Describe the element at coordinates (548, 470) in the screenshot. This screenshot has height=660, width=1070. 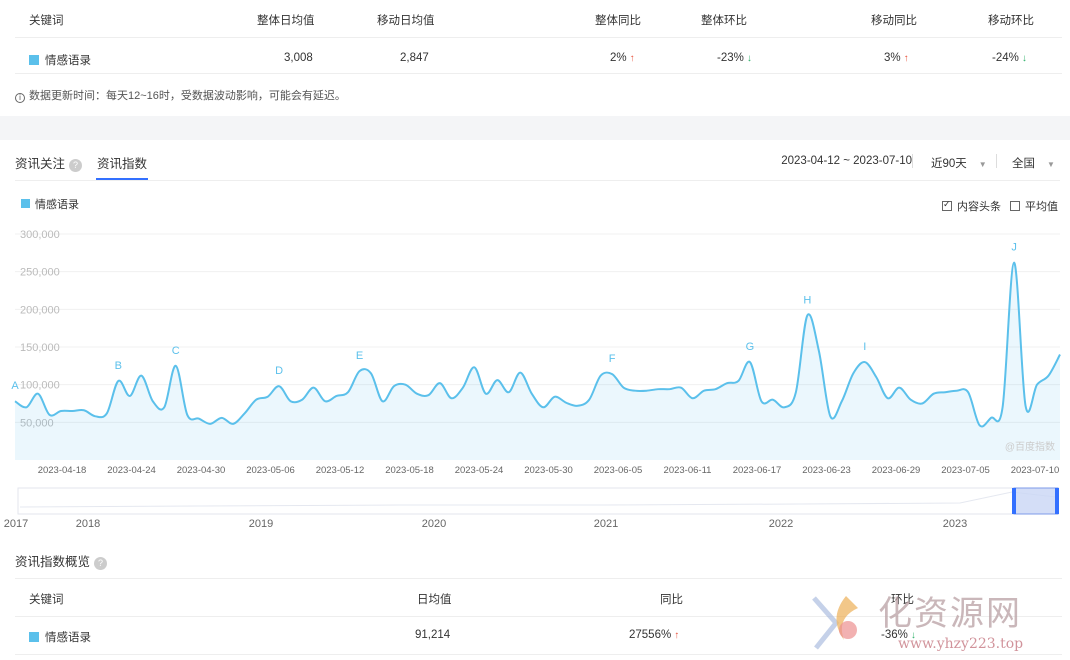
I see `x-tick-label: 2023-05-30` at that location.